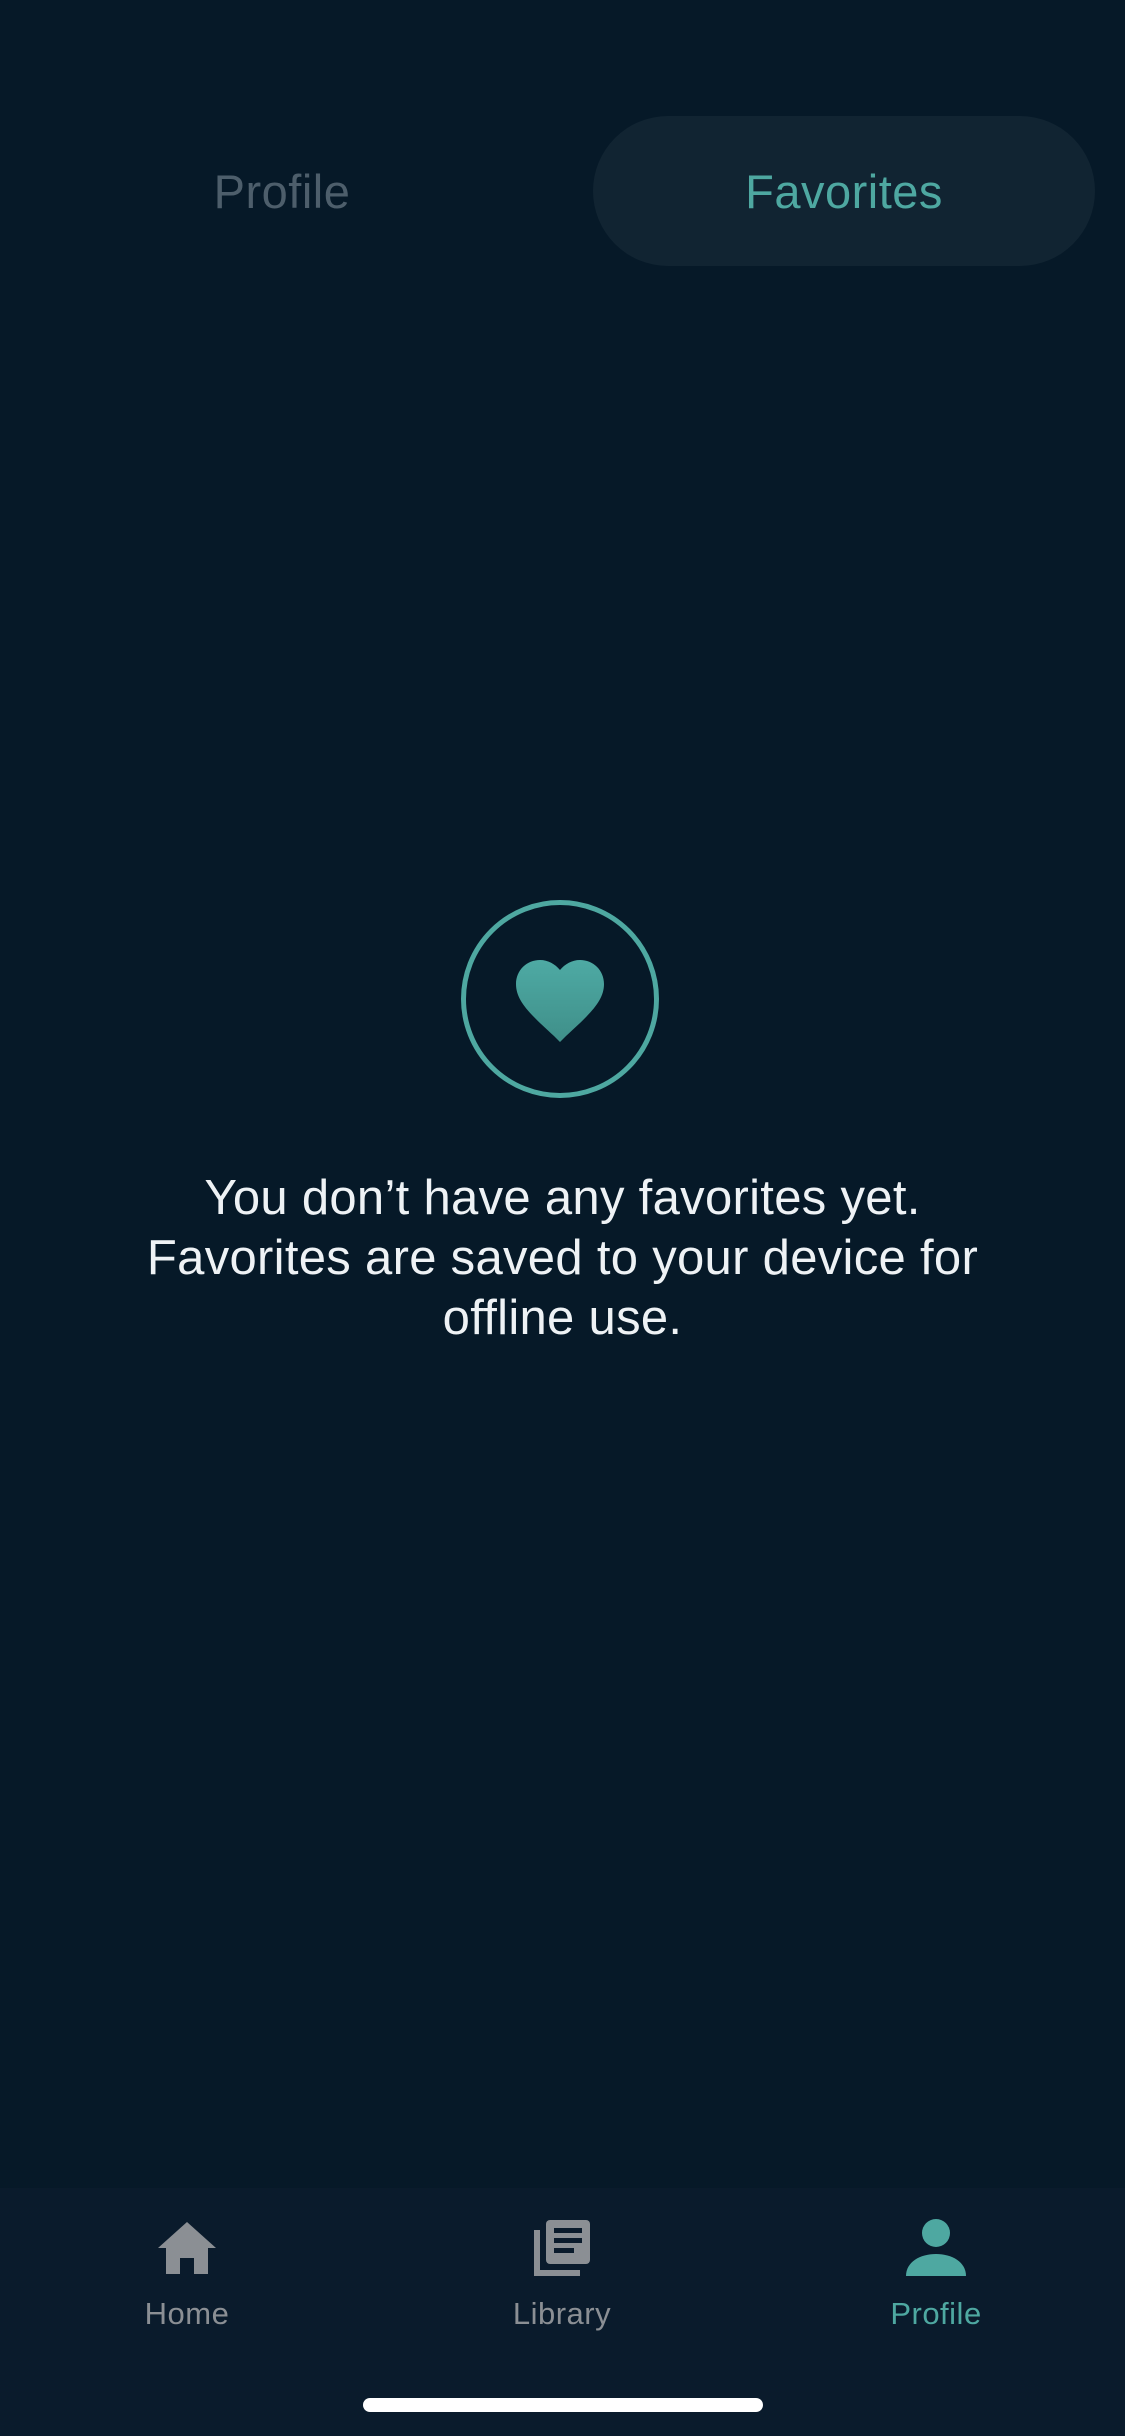 The image size is (1125, 2436). What do you see at coordinates (563, 2405) in the screenshot?
I see `home-indicator` at bounding box center [563, 2405].